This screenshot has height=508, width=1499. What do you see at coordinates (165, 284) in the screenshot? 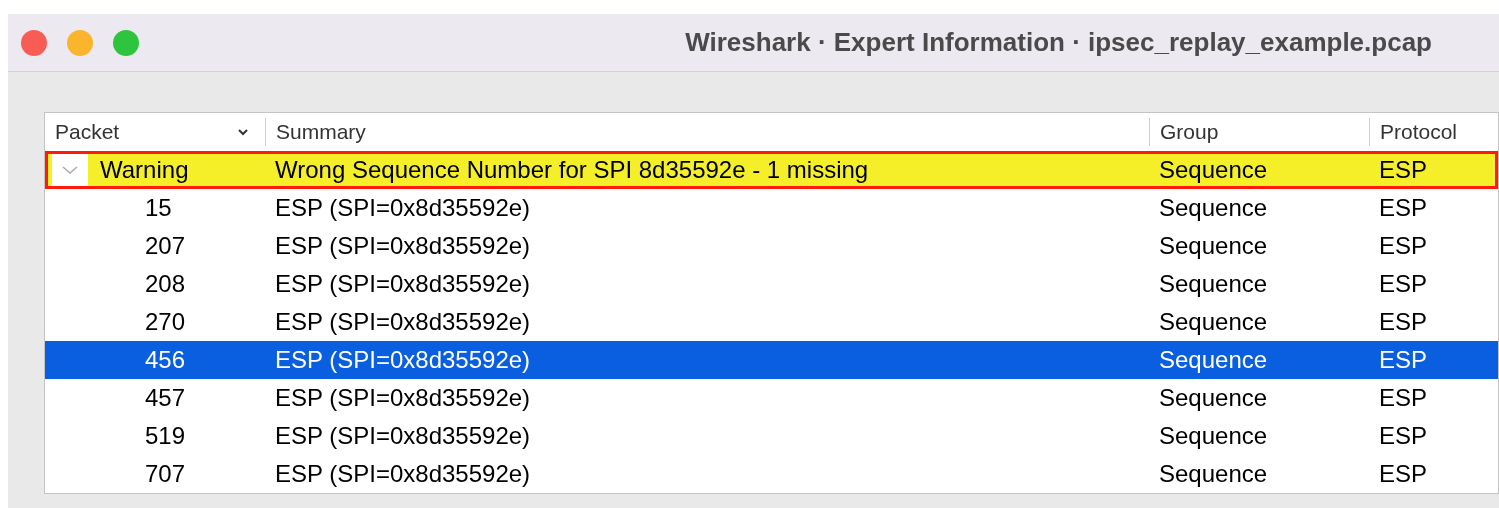
I see `table-cell-text: 208` at bounding box center [165, 284].